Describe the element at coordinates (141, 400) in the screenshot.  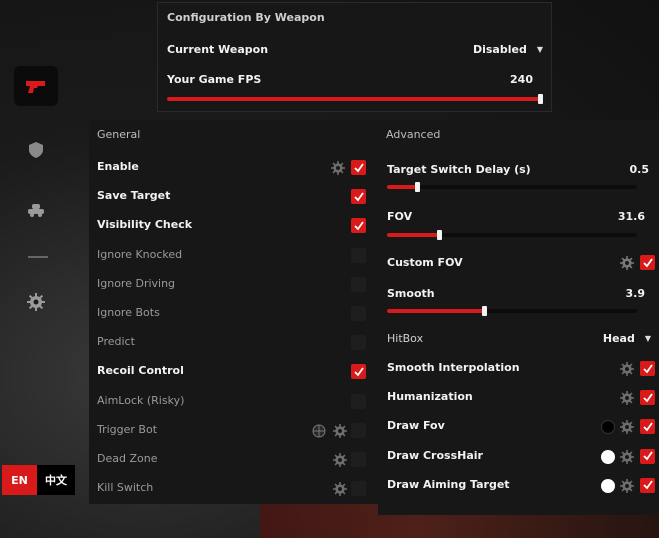
I see `general-aimlock-risky-label: AimLock (Risky)` at that location.